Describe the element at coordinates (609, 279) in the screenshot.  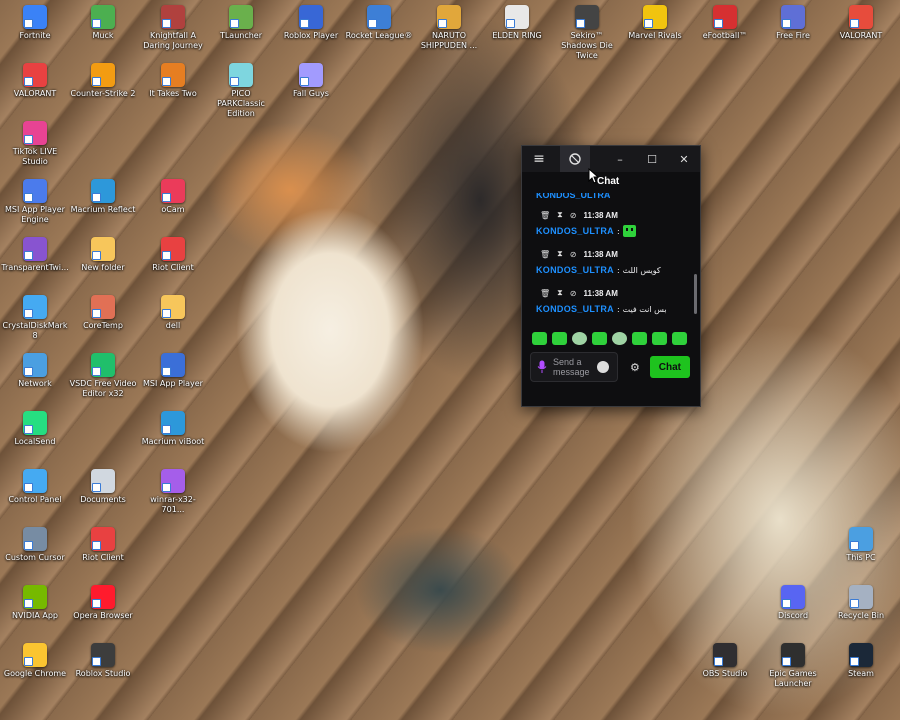
I see `message-list: 🗑 ⧗ ⊘ 11:38 AM KONDOS_ULTRA` at that location.